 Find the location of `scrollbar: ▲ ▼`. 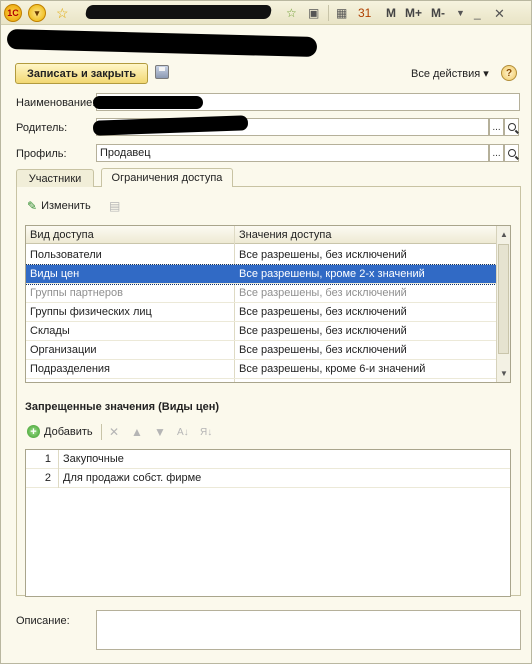

scrollbar: ▲ ▼ is located at coordinates (503, 304).